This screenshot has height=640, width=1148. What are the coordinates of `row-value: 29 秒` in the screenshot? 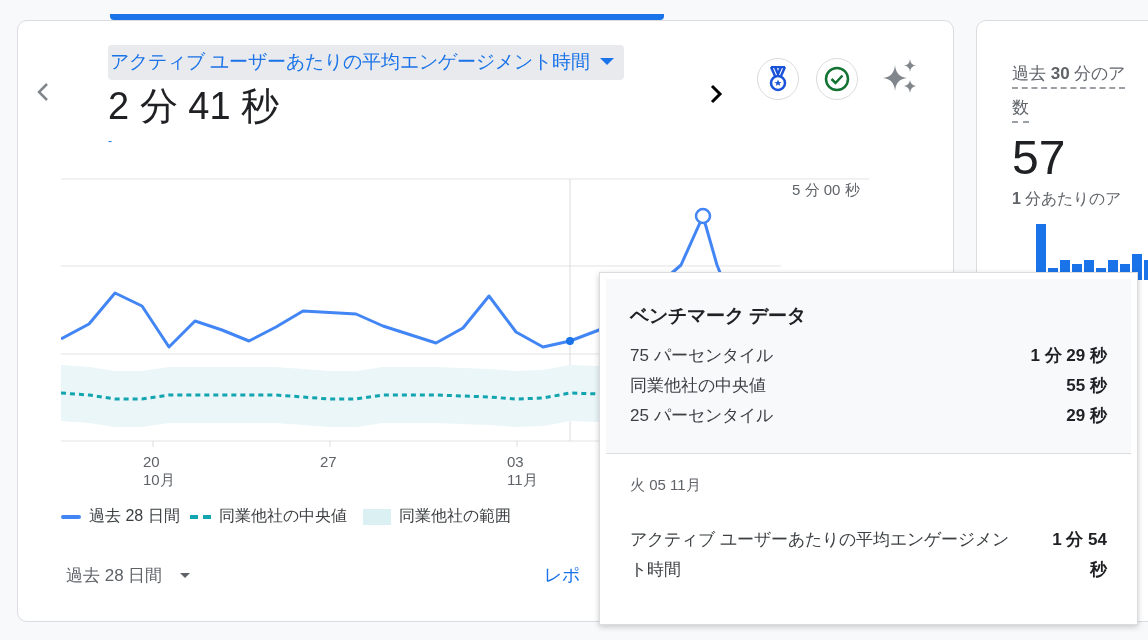 It's located at (1086, 416).